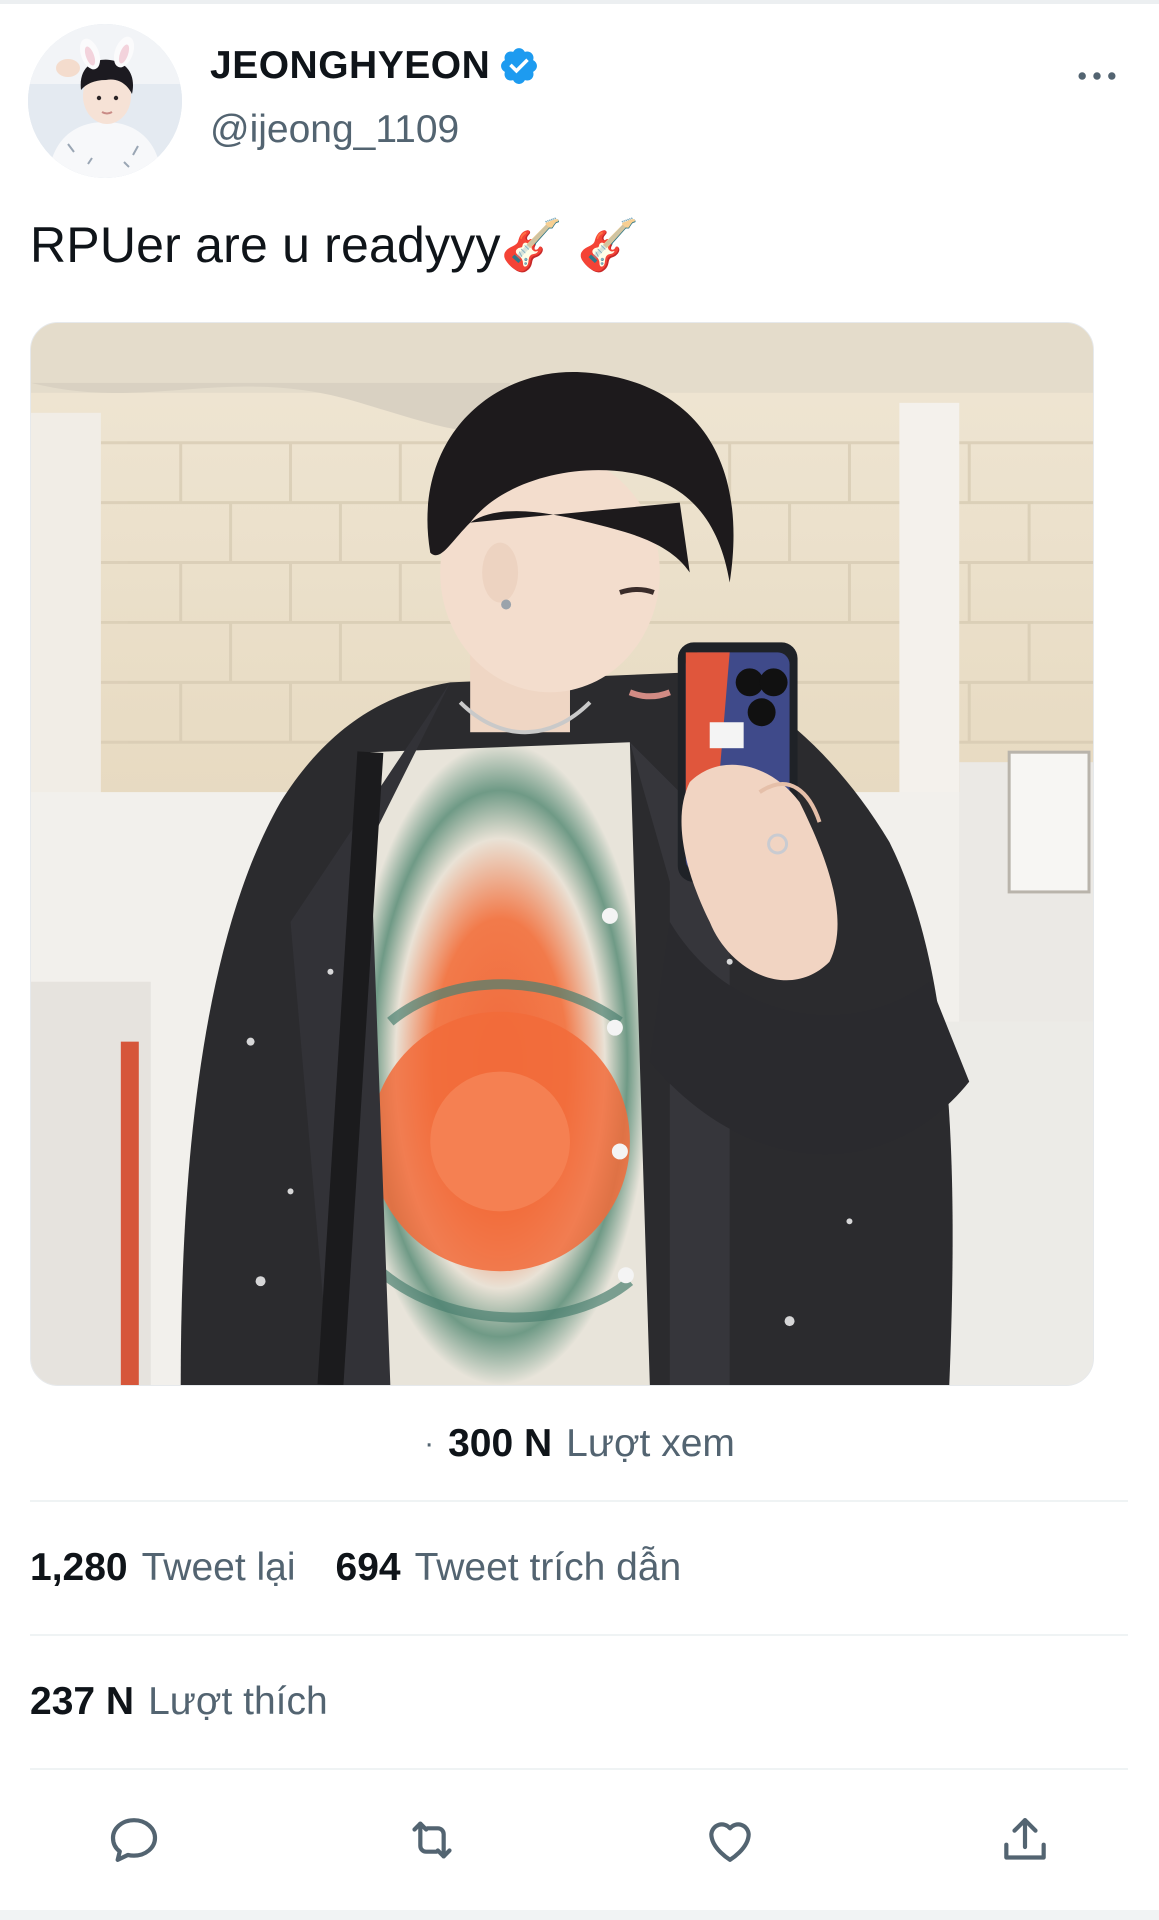 This screenshot has width=1159, height=1920. Describe the element at coordinates (579, 1915) in the screenshot. I see `bottom-divider` at that location.